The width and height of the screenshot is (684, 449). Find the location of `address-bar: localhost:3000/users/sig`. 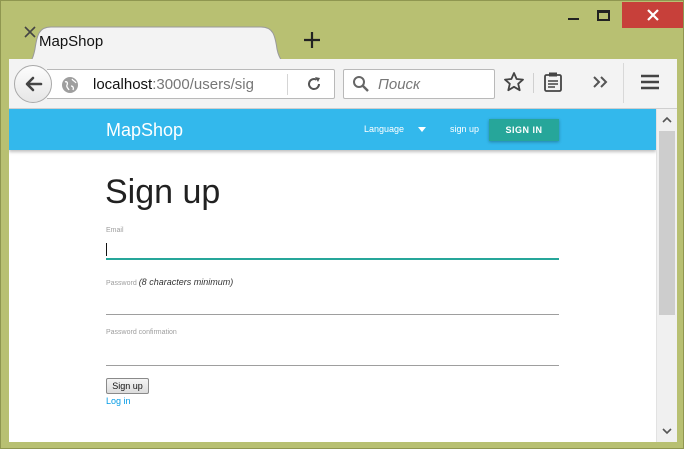

address-bar: localhost:3000/users/sig is located at coordinates (191, 84).